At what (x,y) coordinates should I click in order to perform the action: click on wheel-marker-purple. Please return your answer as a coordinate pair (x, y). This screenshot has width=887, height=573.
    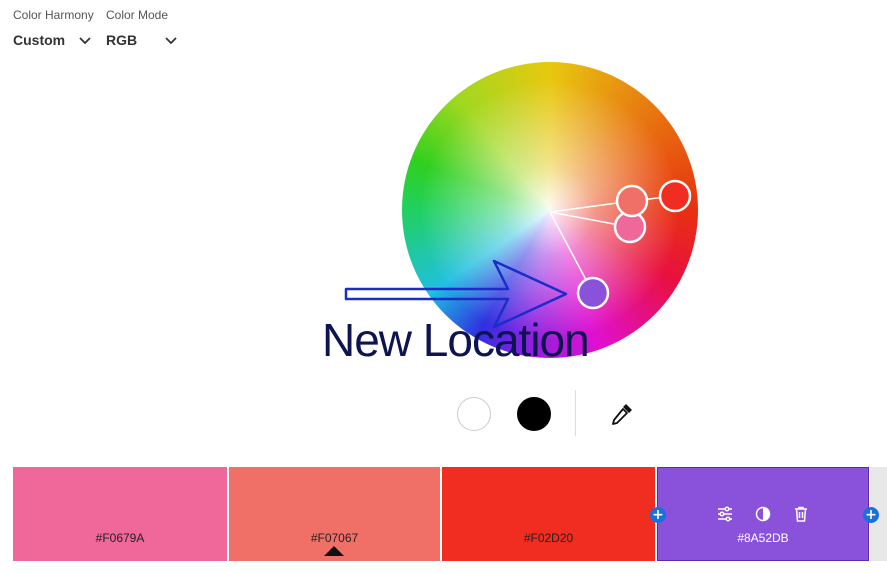
    Looking at the image, I should click on (593, 293).